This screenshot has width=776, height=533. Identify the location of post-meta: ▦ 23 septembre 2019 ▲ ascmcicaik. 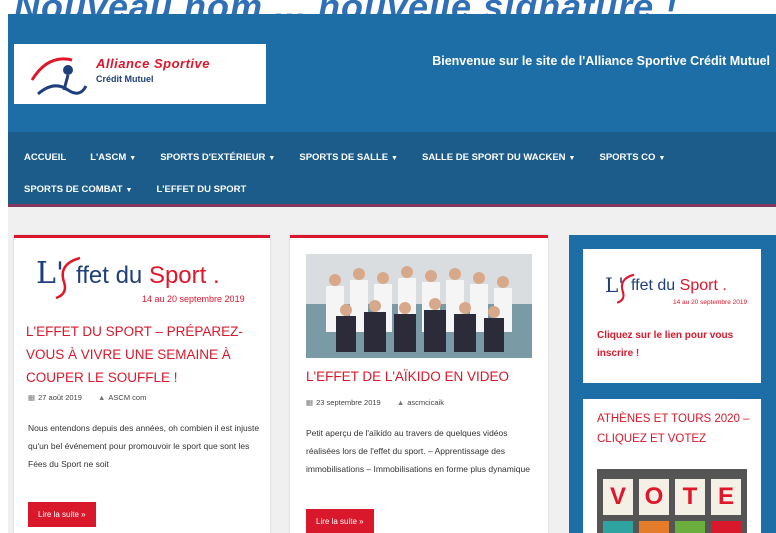
(375, 402).